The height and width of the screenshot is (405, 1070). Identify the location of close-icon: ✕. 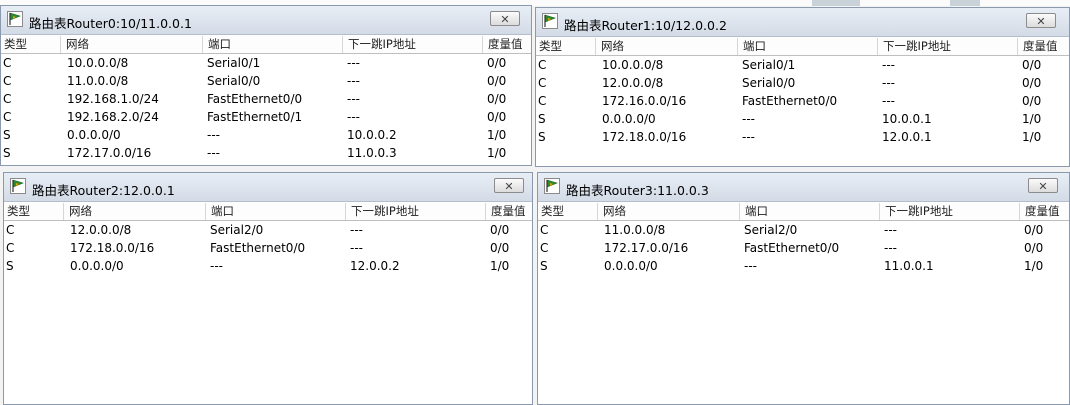
(505, 19).